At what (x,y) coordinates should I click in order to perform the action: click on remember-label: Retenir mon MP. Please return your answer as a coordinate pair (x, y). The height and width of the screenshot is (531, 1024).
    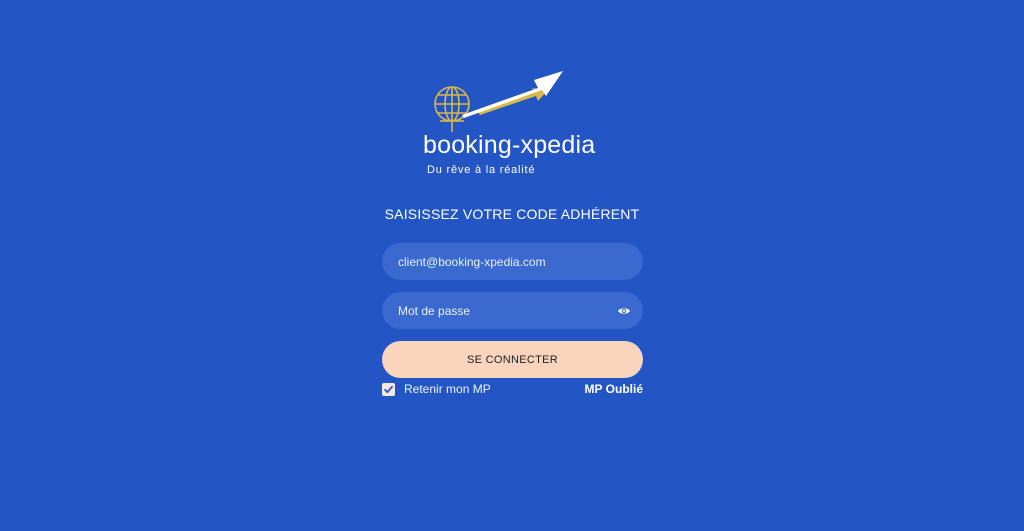
    Looking at the image, I should click on (447, 389).